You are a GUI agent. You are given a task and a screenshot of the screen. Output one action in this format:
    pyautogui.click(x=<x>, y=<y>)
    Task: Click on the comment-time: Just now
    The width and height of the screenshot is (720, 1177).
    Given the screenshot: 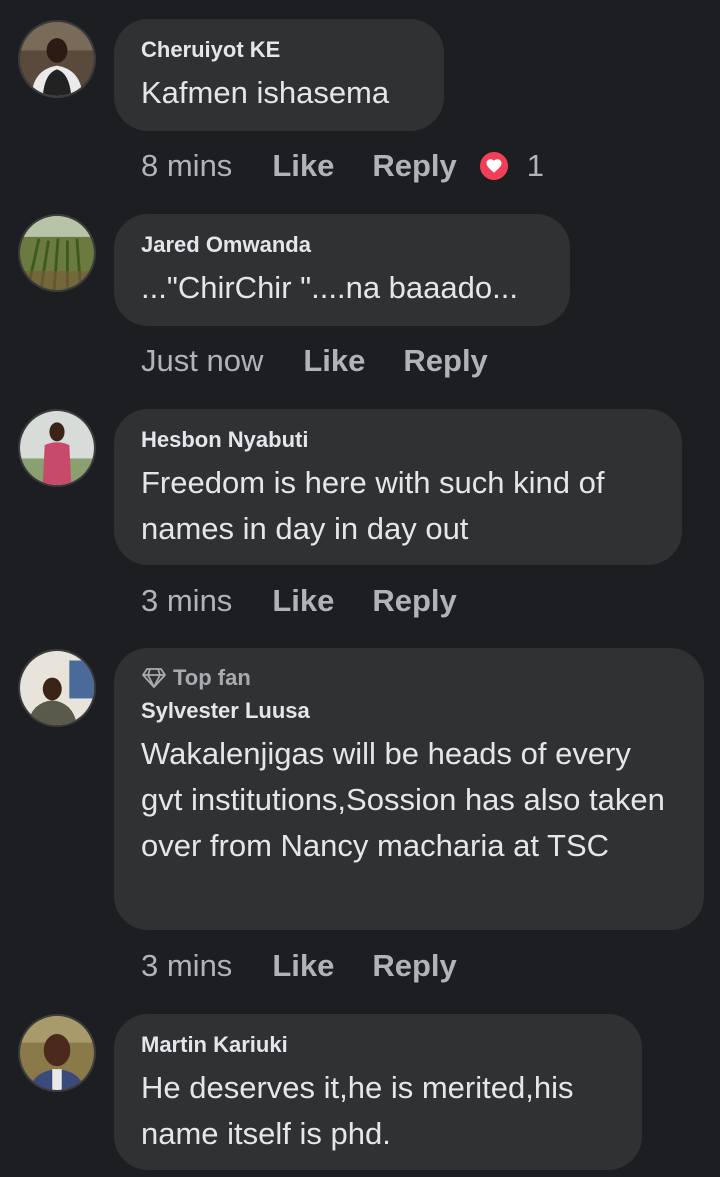 What is the action you would take?
    pyautogui.click(x=202, y=361)
    